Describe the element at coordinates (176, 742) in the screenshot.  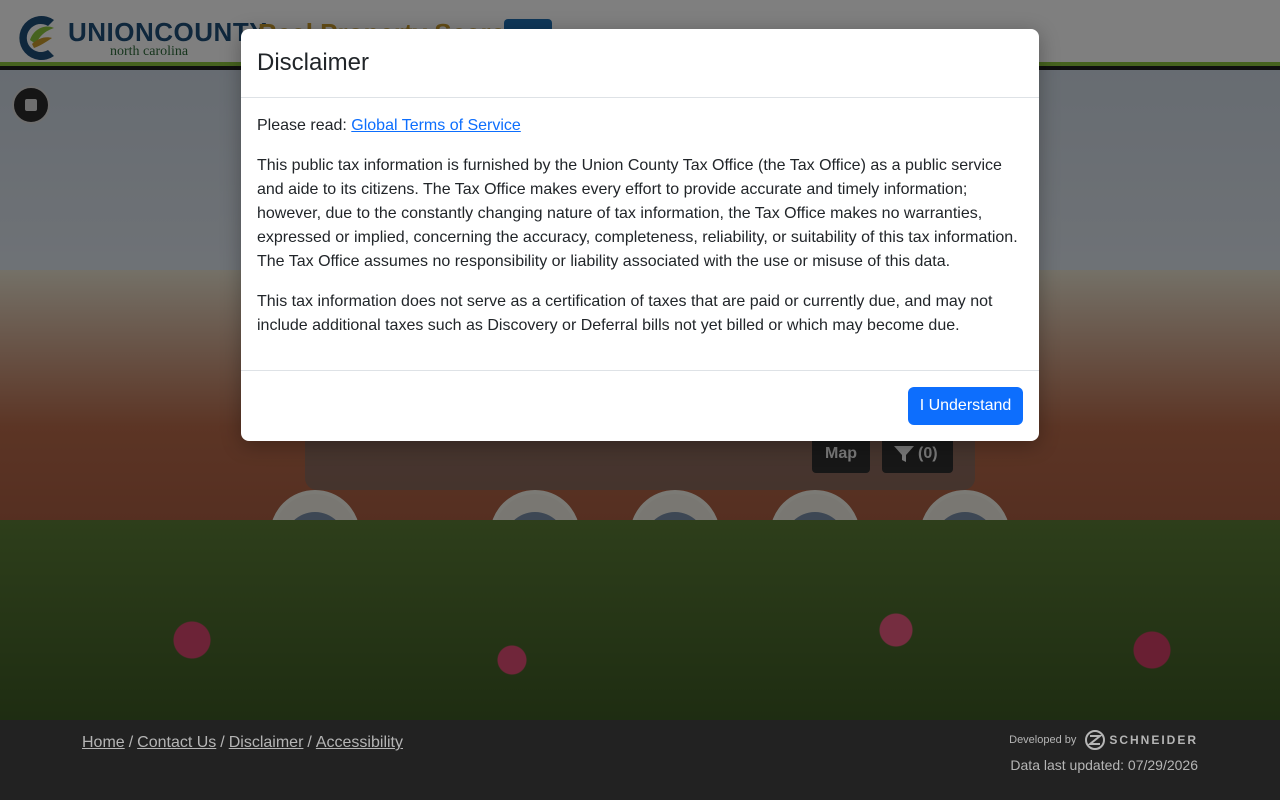
I see `footer-link-contact: Contact Us` at that location.